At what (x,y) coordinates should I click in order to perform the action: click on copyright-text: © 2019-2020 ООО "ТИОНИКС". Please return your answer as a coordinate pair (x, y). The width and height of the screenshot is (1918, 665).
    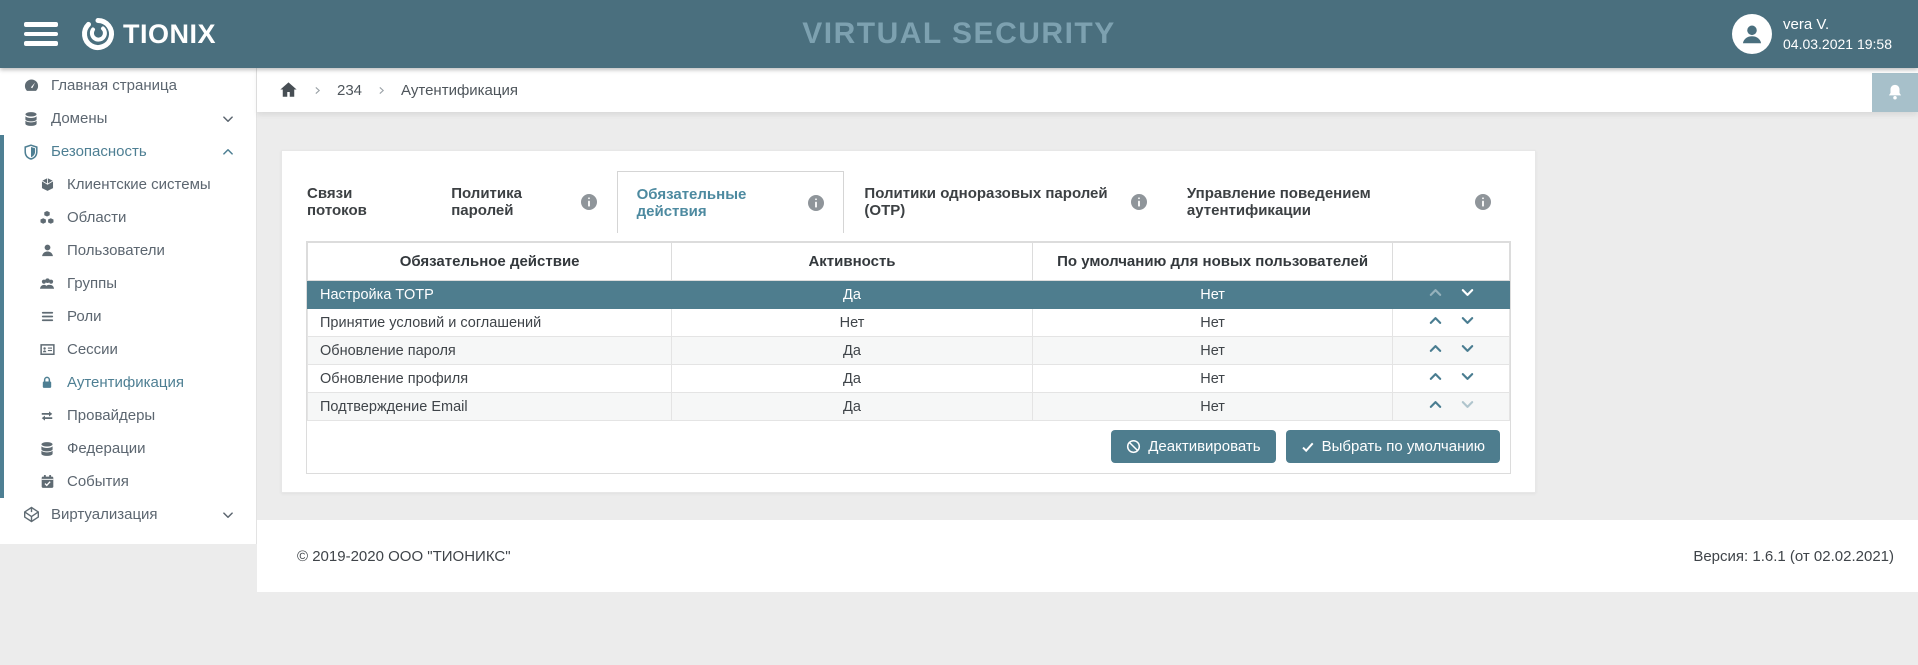
    Looking at the image, I should click on (404, 556).